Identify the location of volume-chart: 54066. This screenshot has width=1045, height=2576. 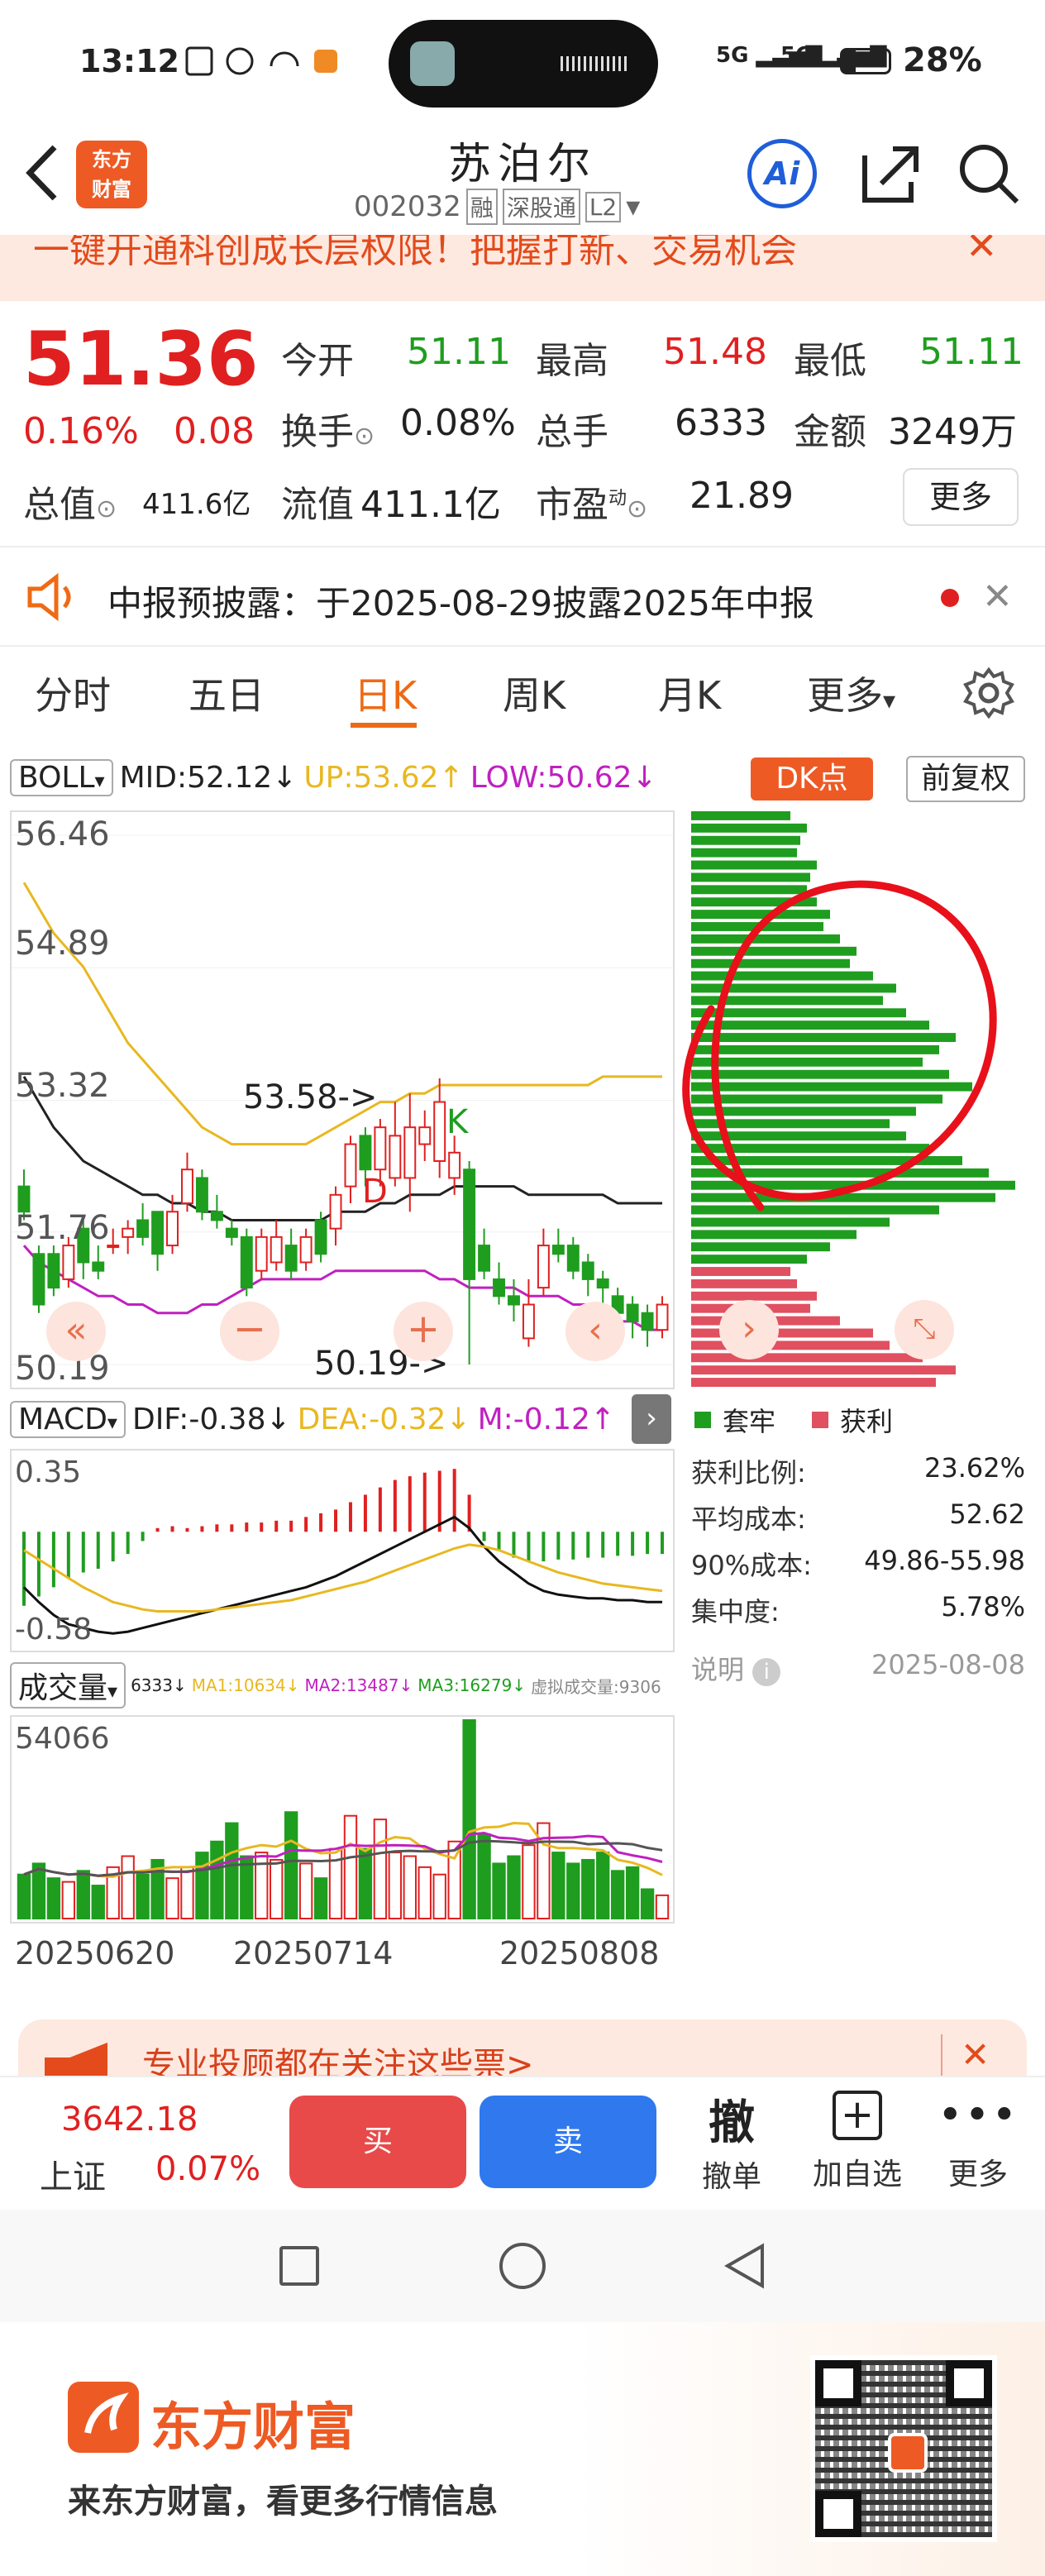
(342, 1819).